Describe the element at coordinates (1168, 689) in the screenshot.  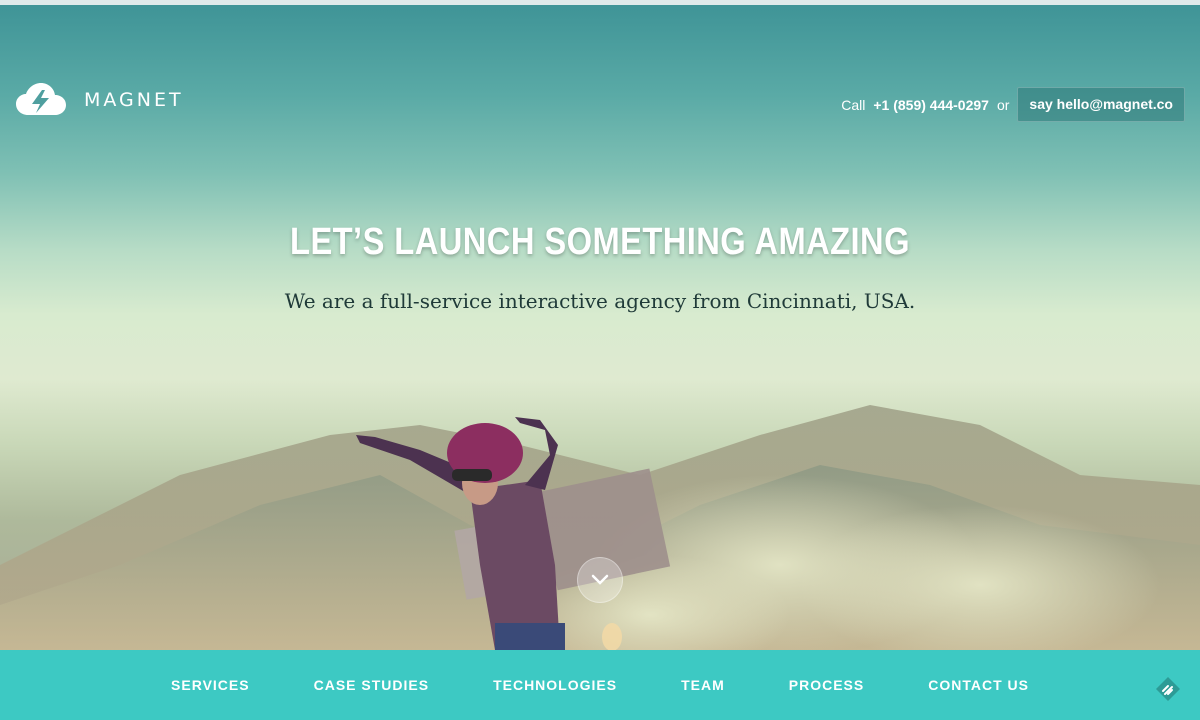
I see `feedback-icon` at that location.